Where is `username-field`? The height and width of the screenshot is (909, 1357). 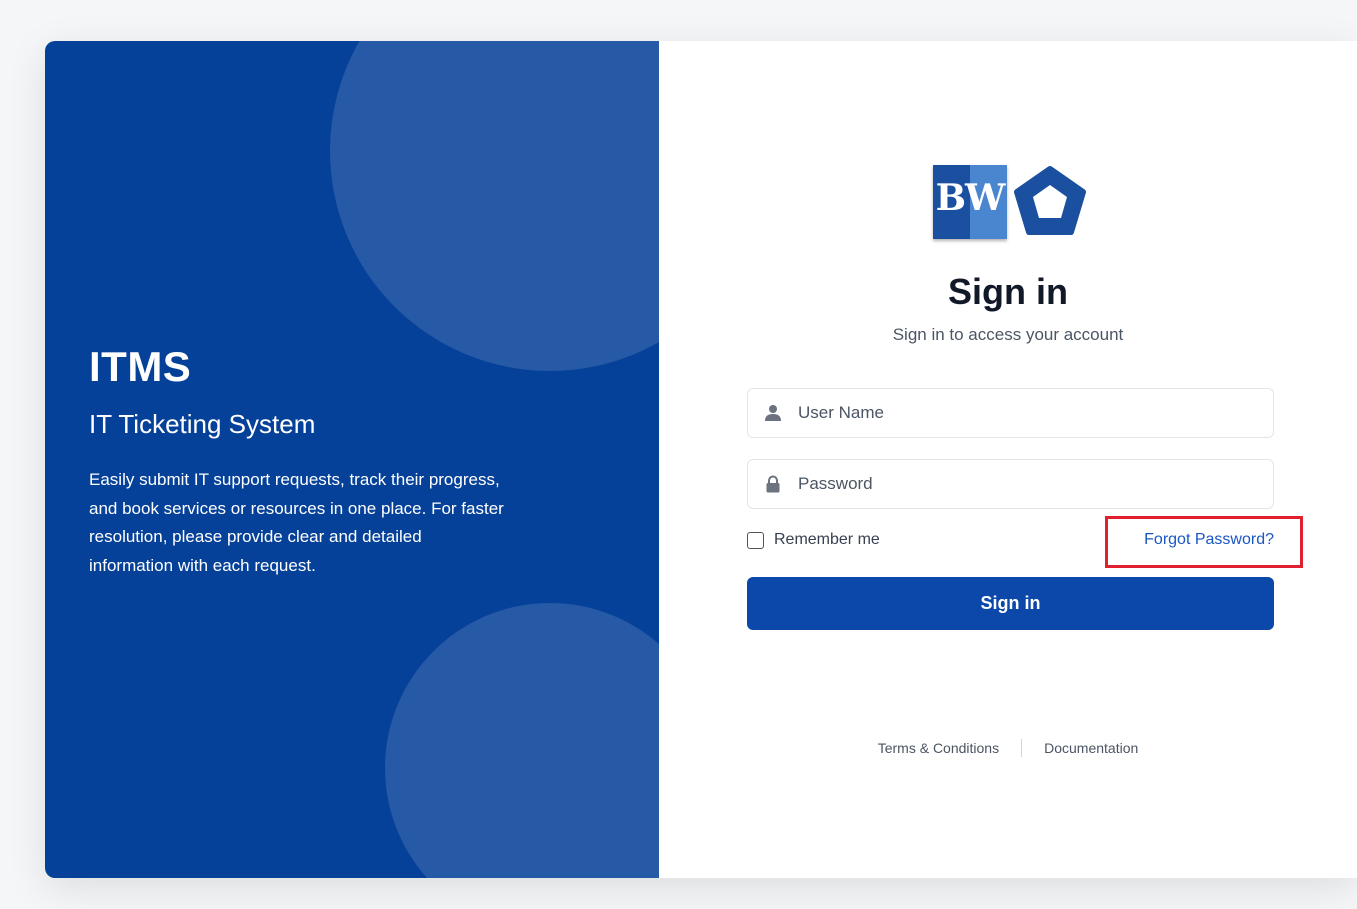
username-field is located at coordinates (1010, 413).